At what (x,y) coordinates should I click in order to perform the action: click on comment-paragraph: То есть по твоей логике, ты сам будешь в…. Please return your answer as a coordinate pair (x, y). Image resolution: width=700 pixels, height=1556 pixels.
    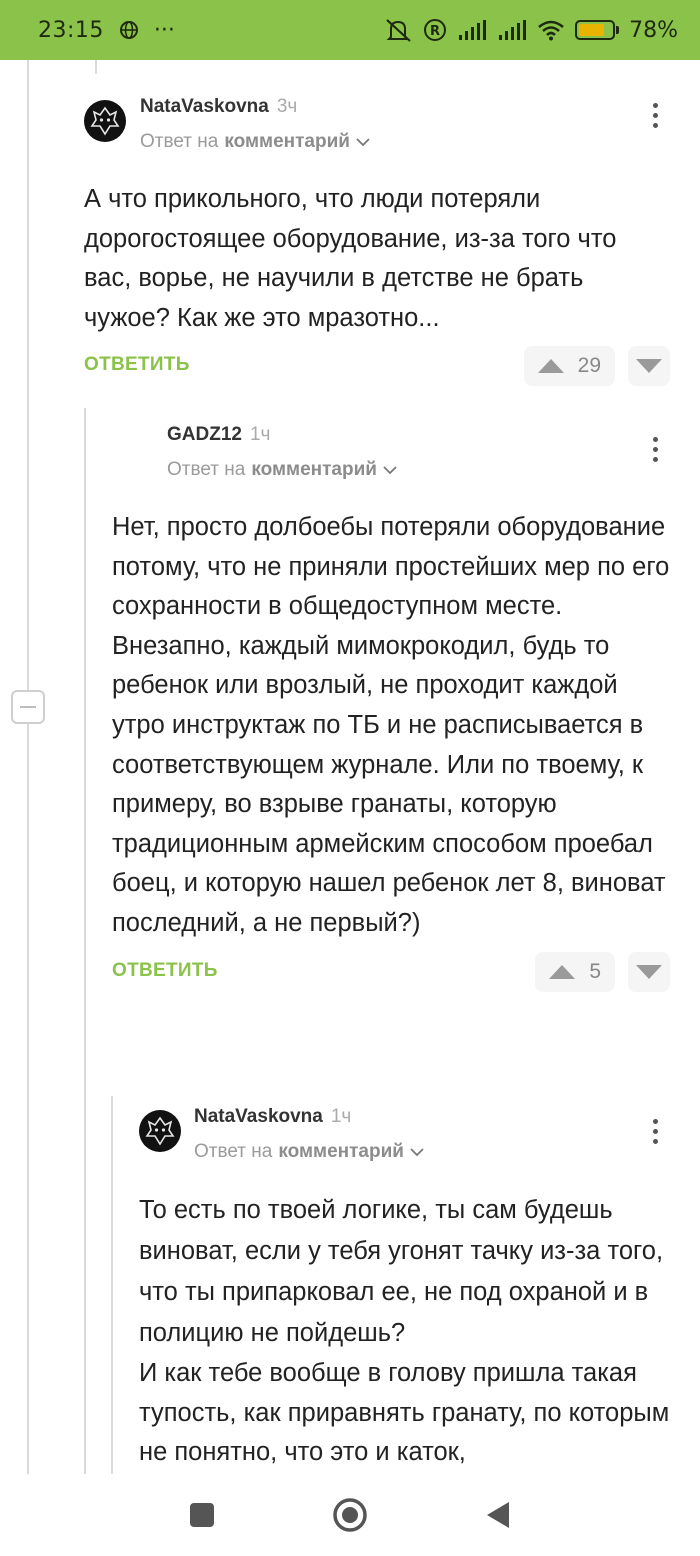
    Looking at the image, I should click on (401, 1271).